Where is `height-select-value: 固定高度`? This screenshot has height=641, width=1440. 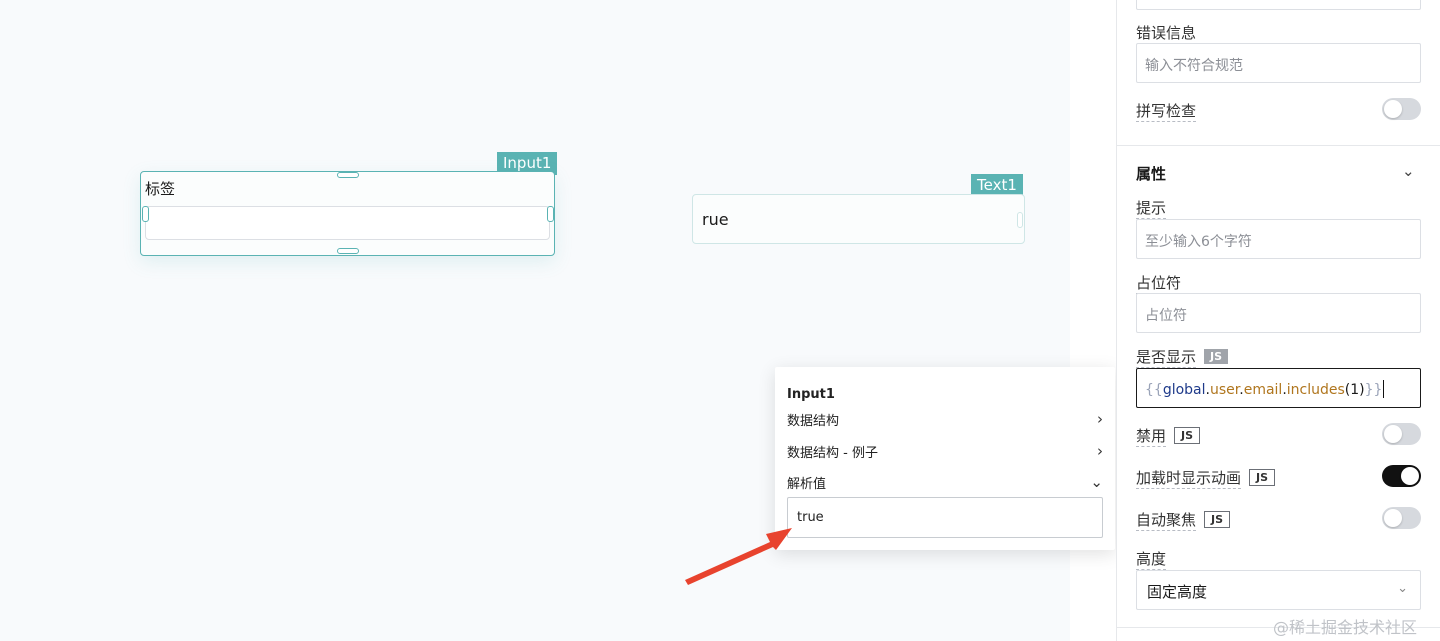 height-select-value: 固定高度 is located at coordinates (1177, 592).